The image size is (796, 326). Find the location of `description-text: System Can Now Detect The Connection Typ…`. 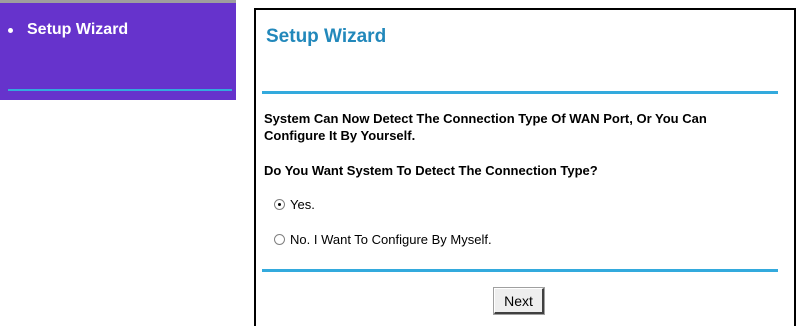

description-text: System Can Now Detect The Connection Typ… is located at coordinates (485, 127).